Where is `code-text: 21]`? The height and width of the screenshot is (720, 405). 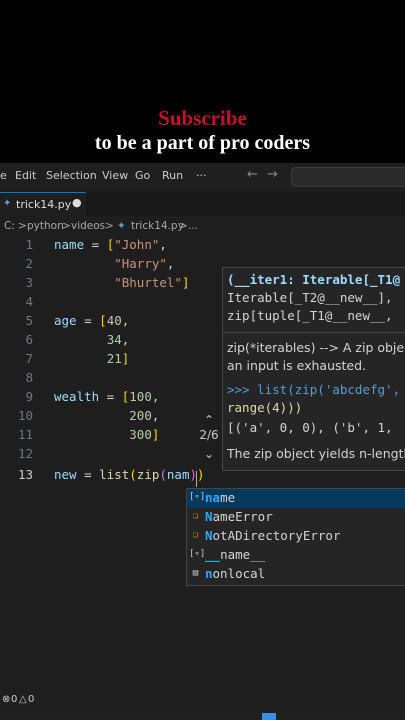
code-text: 21] is located at coordinates (118, 358).